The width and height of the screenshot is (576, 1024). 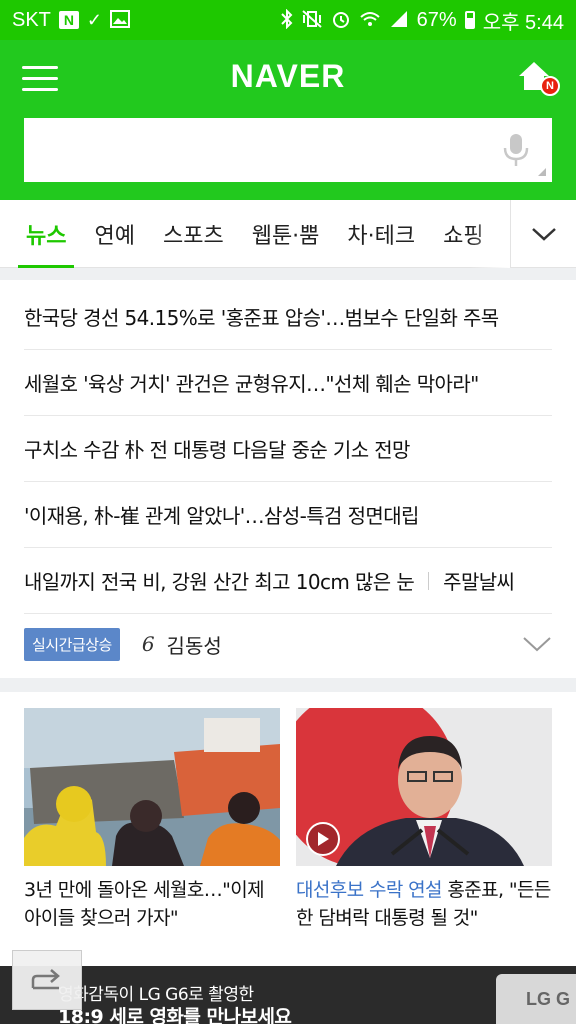 I want to click on search-input, so click(x=254, y=150).